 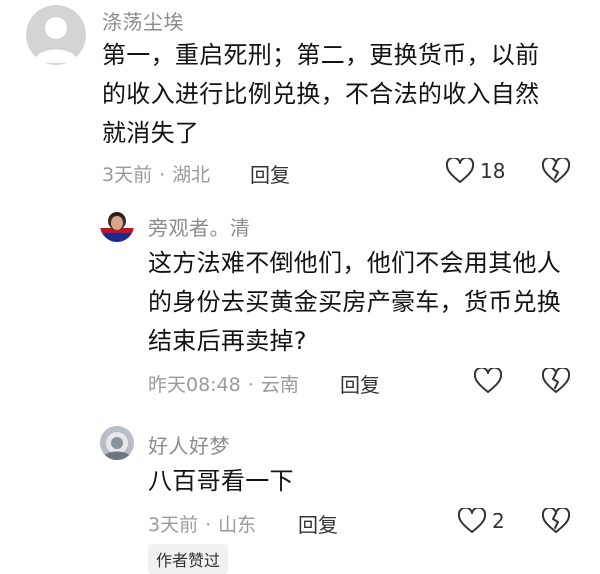 What do you see at coordinates (475, 171) in the screenshot?
I see `like-button: 18` at bounding box center [475, 171].